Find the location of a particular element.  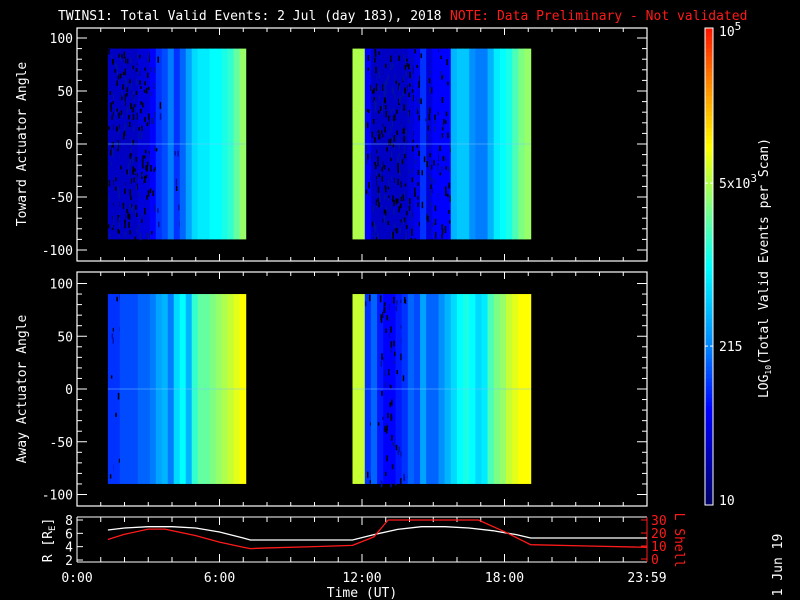

lshell-tick-label: 0 is located at coordinates (655, 560).